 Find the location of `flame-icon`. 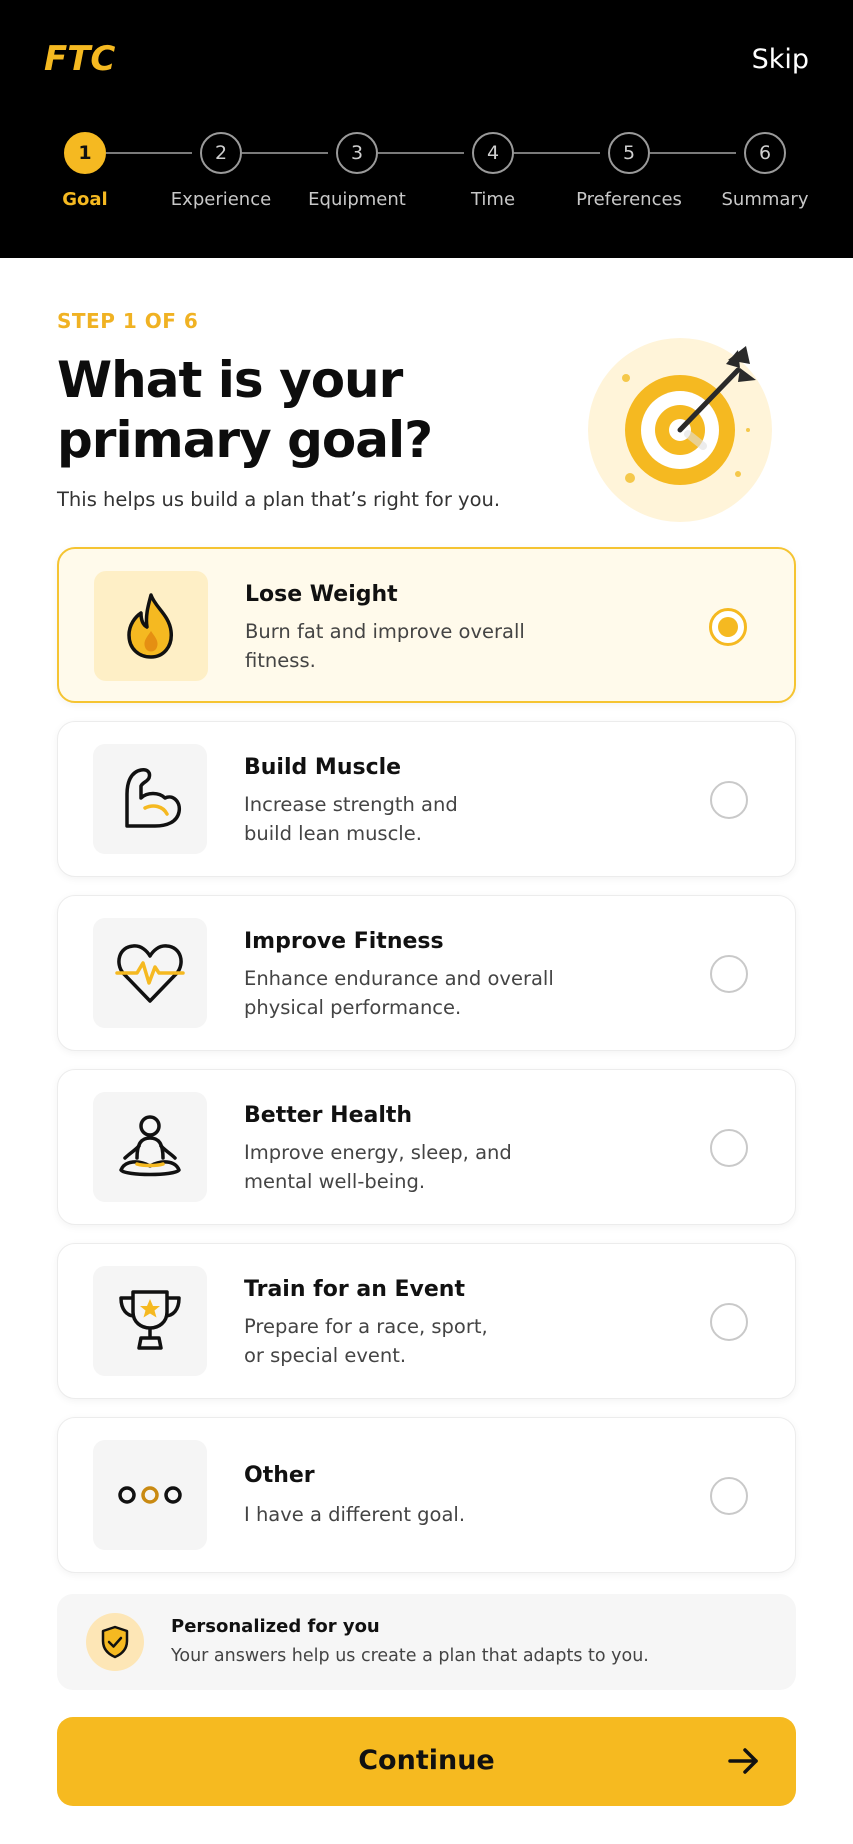

flame-icon is located at coordinates (150, 626).